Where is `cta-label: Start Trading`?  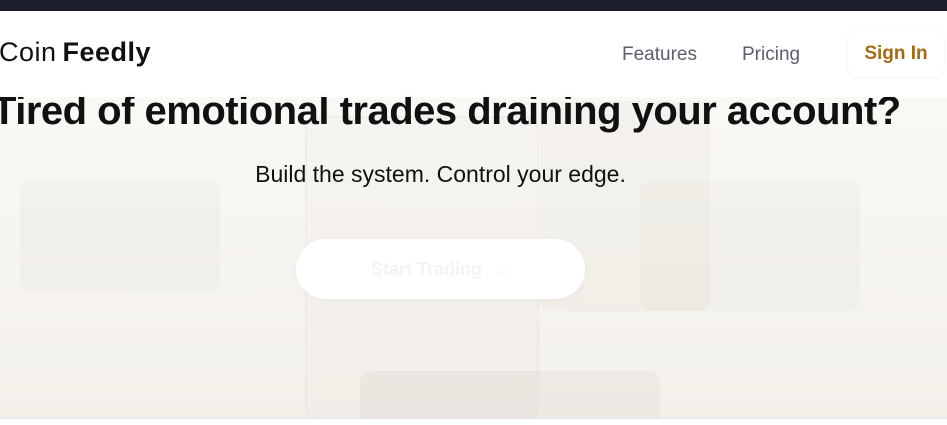
cta-label: Start Trading is located at coordinates (426, 268).